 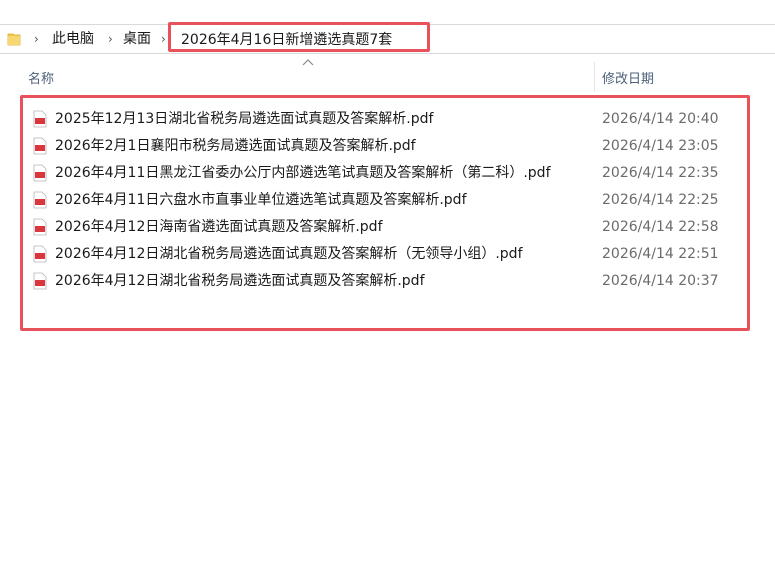 I want to click on file-modified-date: 2026/4/14 22:51, so click(x=660, y=254).